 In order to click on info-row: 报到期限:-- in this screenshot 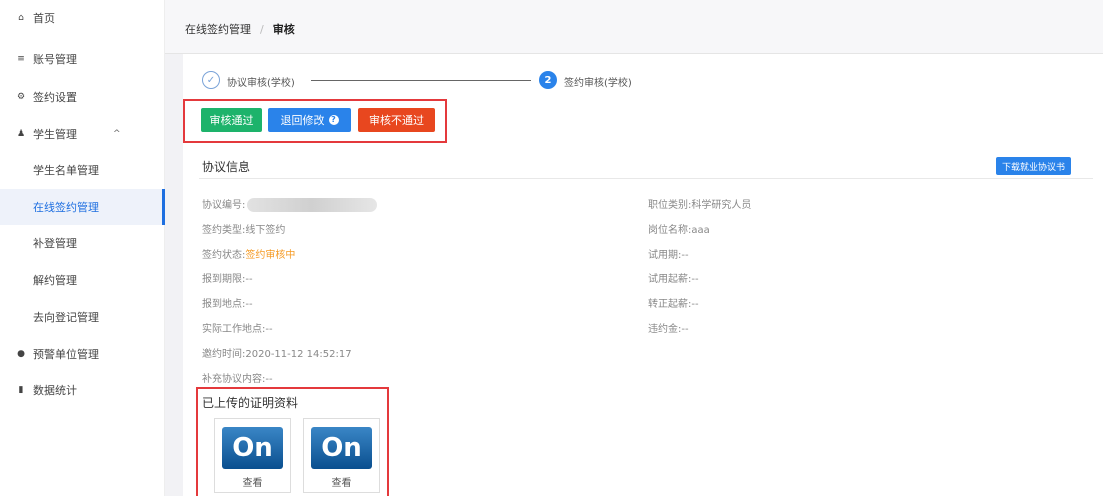, I will do `click(227, 277)`.